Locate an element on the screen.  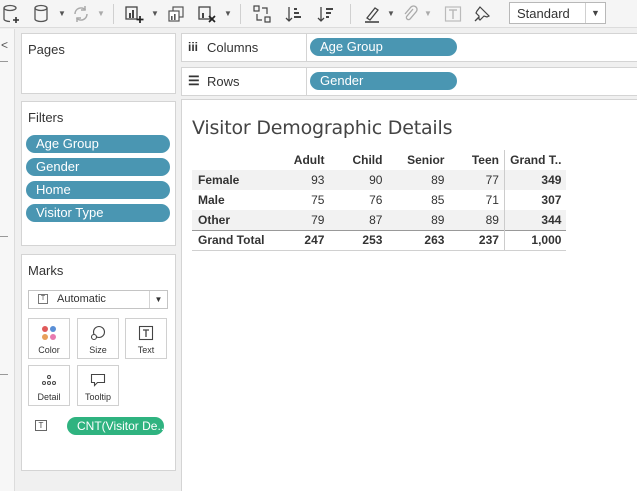
grand-total-row: Grand Total 247 253 263 237 1,000 is located at coordinates (379, 240).